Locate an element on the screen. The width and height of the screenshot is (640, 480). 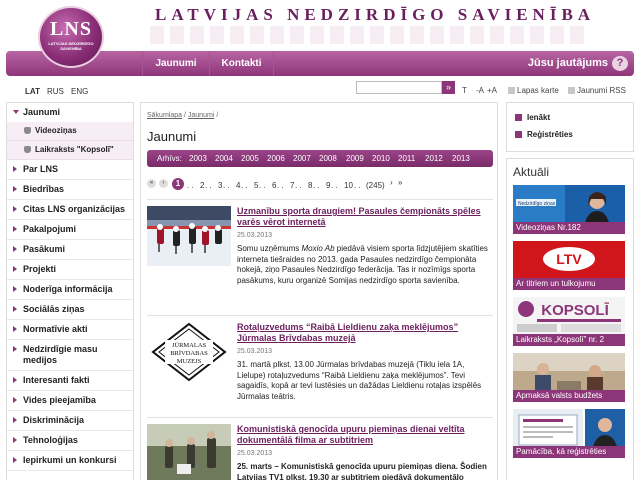
sidebar-item-procurement: Iepirkumi un konkursi is located at coordinates (70, 461).